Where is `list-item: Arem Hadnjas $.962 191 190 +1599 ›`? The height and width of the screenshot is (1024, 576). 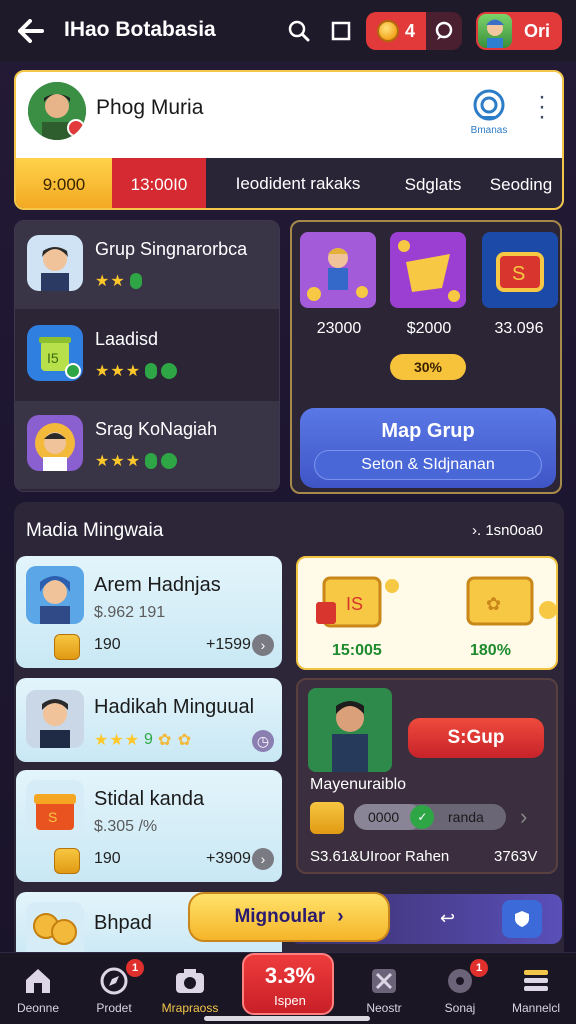
list-item: Arem Hadnjas $.962 191 190 +1599 › is located at coordinates (149, 612).